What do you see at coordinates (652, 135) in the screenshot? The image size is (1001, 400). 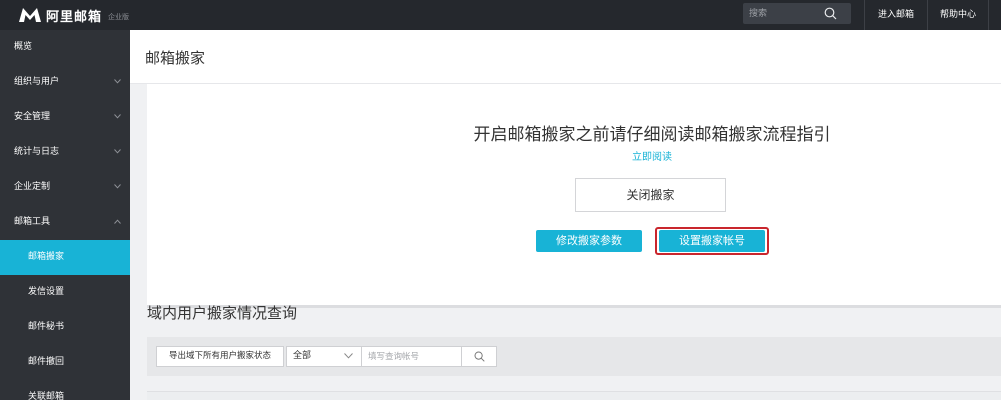 I see `migration-headline: 开启邮箱搬家之前请仔细阅读邮箱搬家流程指引` at bounding box center [652, 135].